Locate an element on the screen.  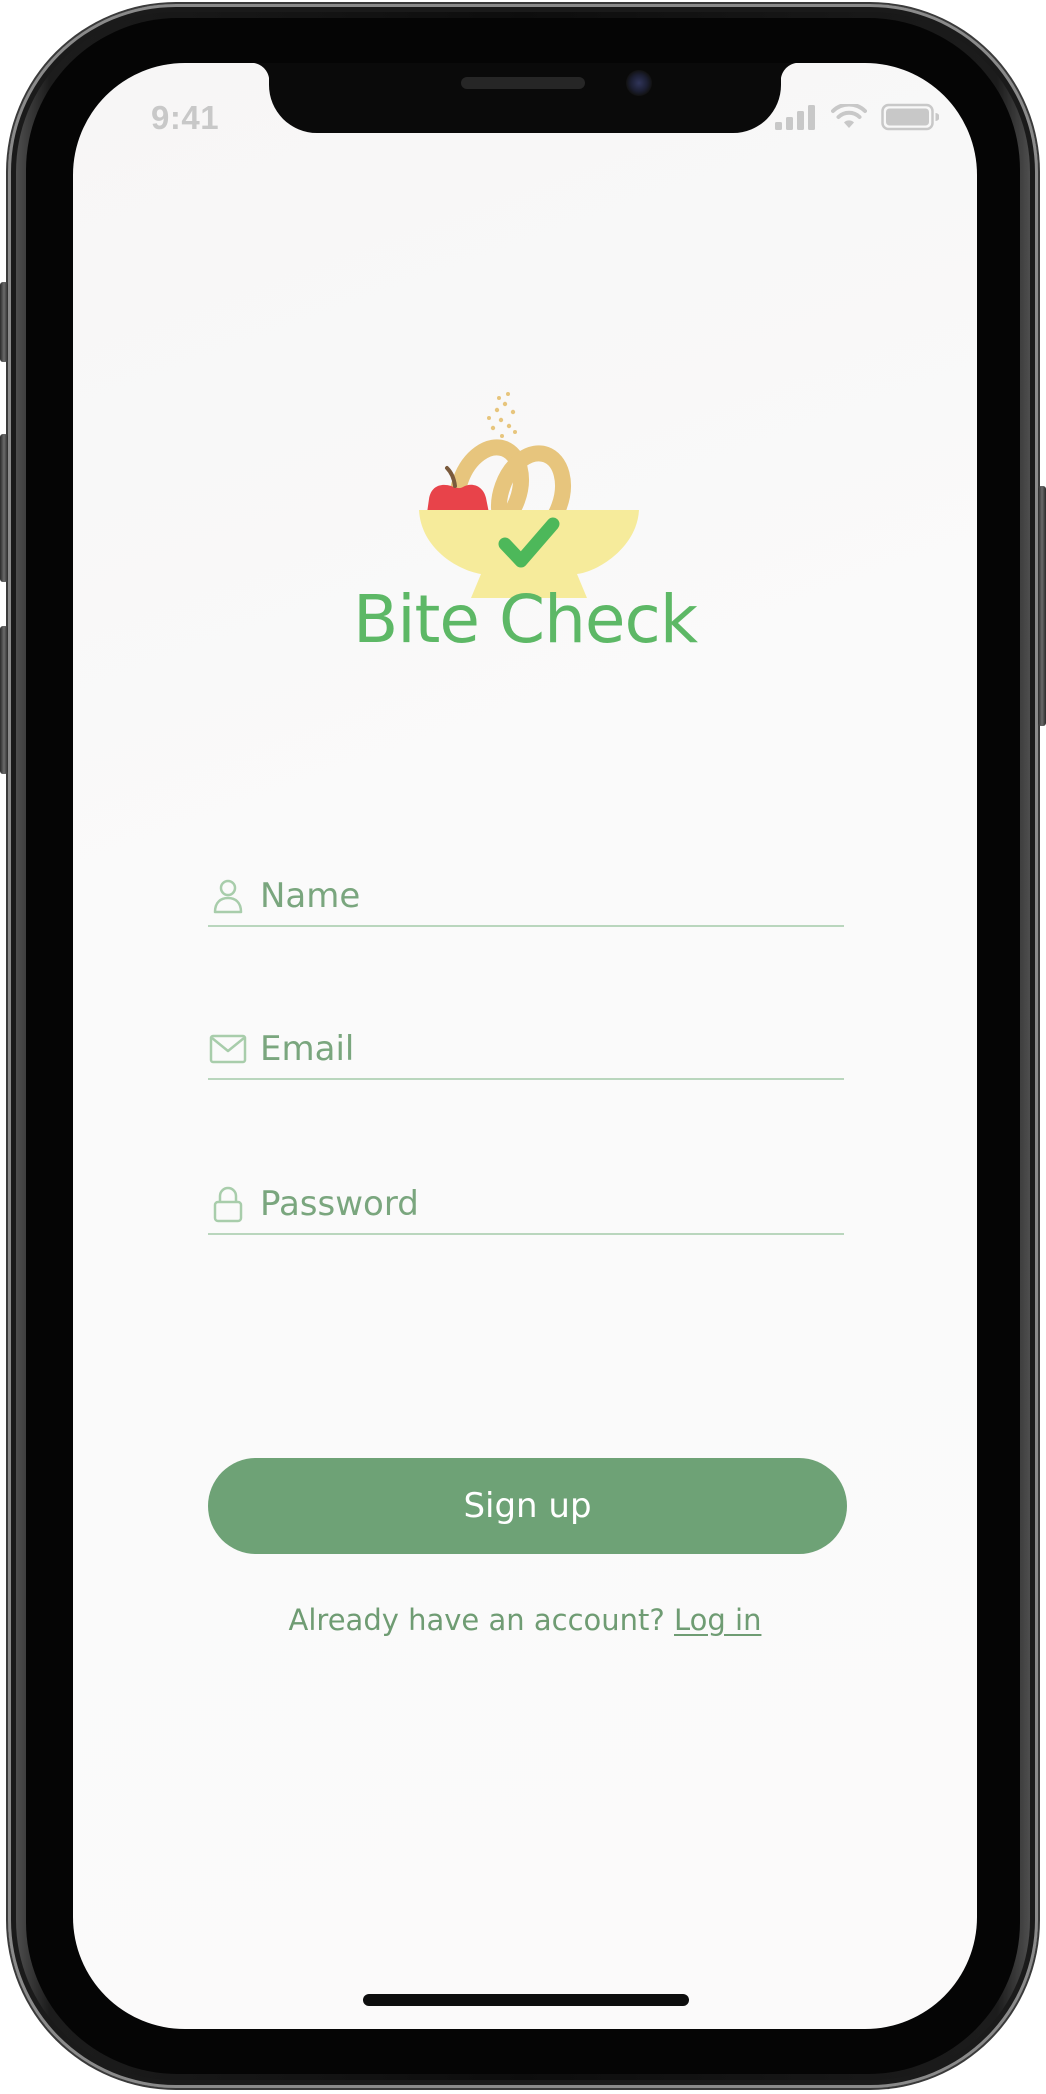
email-input is located at coordinates (540, 1049).